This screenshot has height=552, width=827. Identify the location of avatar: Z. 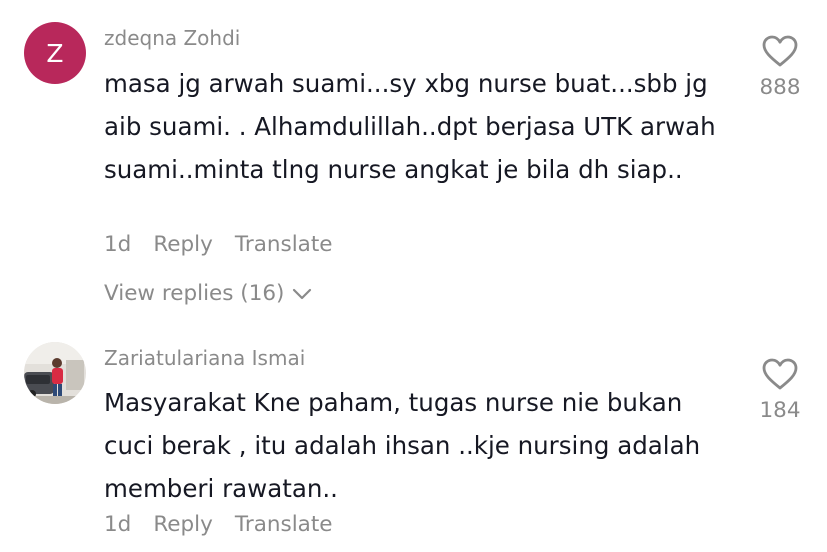
(55, 53).